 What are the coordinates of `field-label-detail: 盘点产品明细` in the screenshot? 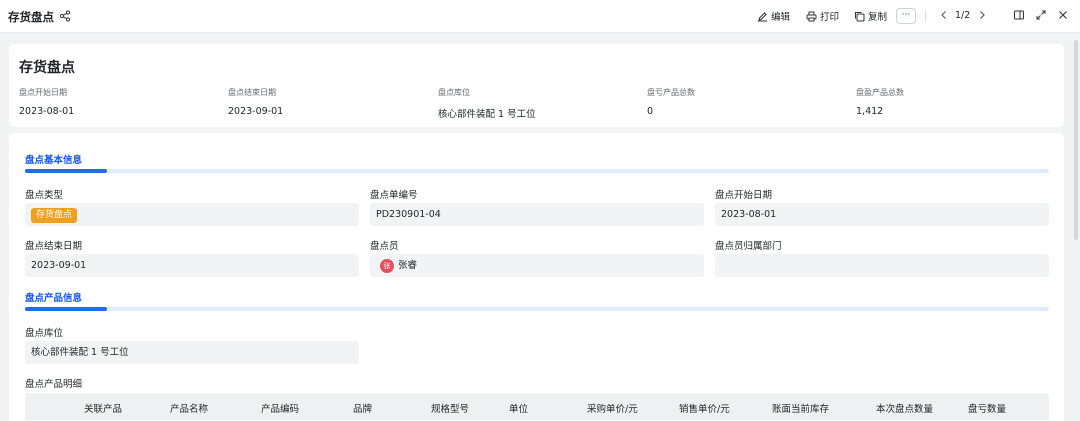 It's located at (54, 384).